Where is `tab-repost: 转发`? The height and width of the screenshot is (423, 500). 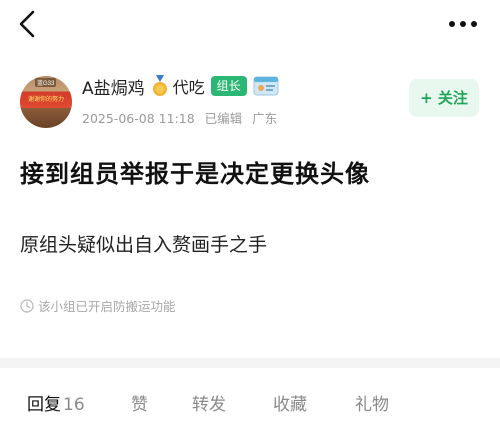 tab-repost: 转发 is located at coordinates (209, 402).